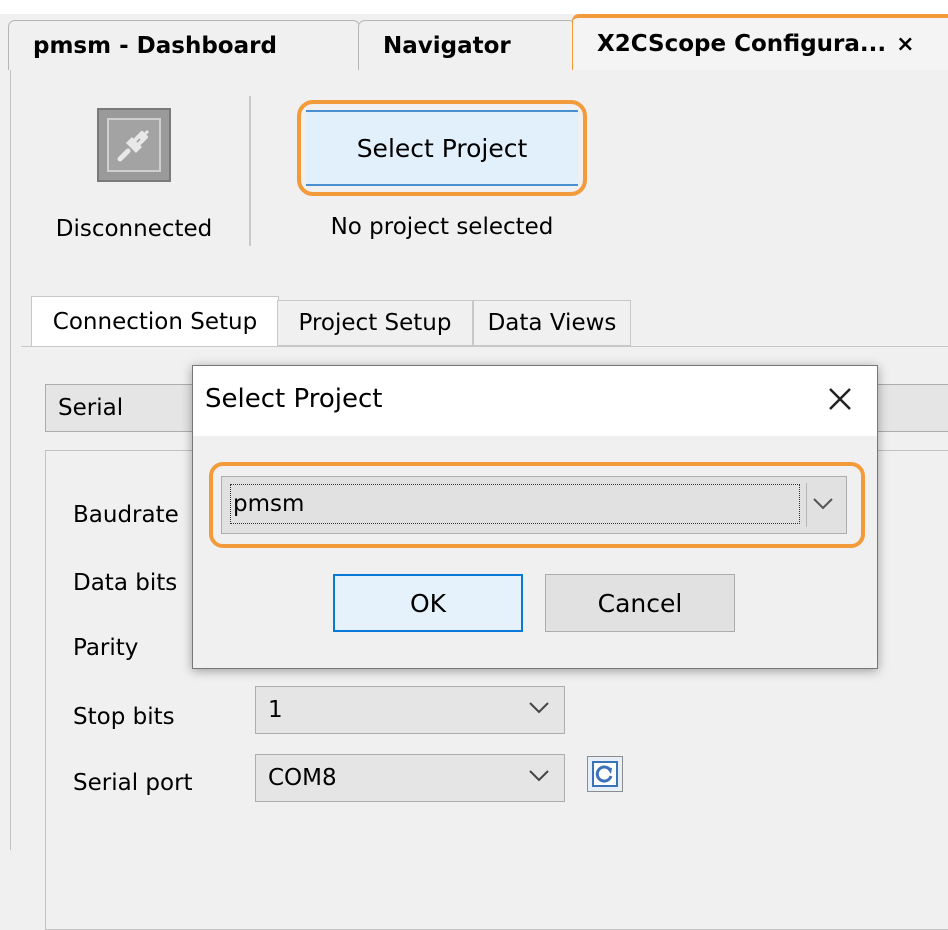 The width and height of the screenshot is (948, 930). What do you see at coordinates (125, 583) in the screenshot?
I see `data-bits-label: Data bits` at bounding box center [125, 583].